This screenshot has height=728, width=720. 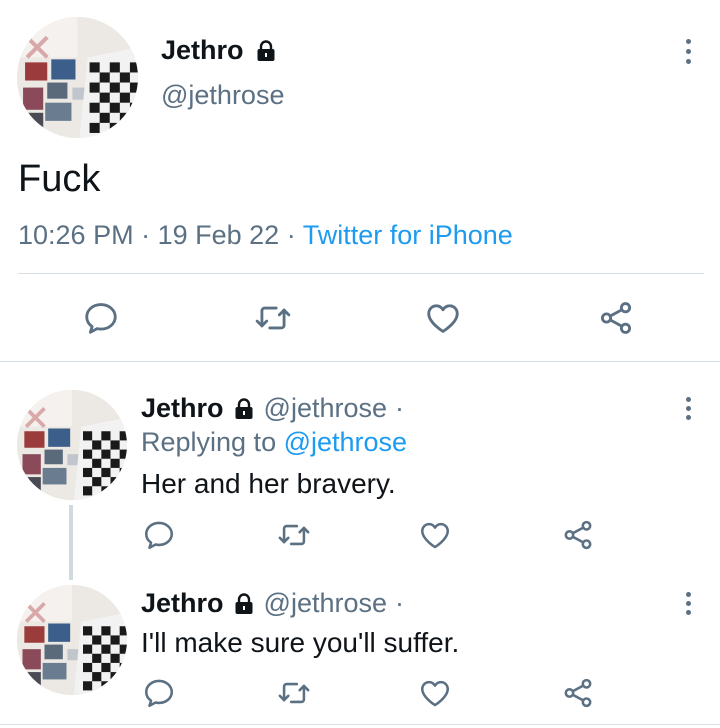 I want to click on handle: @jethrose, so click(x=222, y=95).